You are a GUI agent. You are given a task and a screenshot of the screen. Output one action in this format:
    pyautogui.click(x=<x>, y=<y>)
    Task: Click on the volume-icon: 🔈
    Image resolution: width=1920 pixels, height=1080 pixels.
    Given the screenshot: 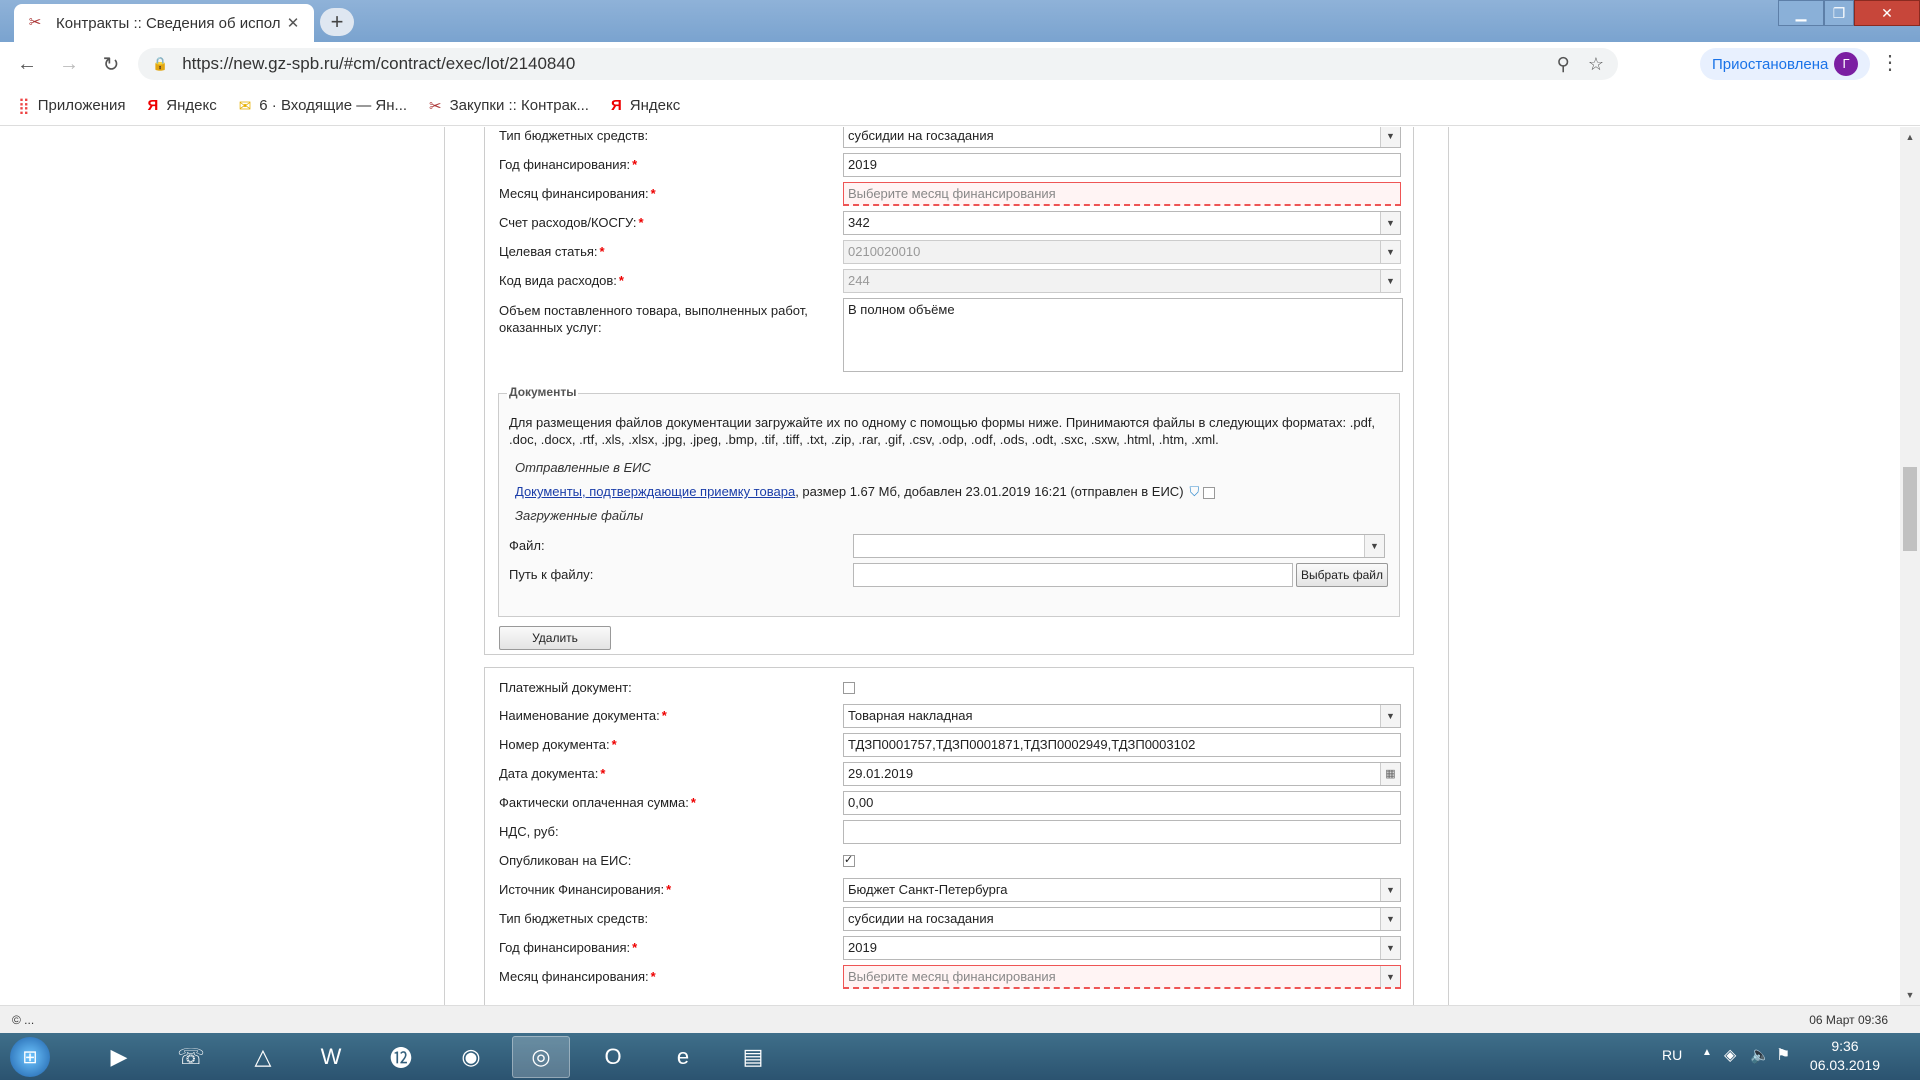 What is the action you would take?
    pyautogui.click(x=1760, y=1055)
    